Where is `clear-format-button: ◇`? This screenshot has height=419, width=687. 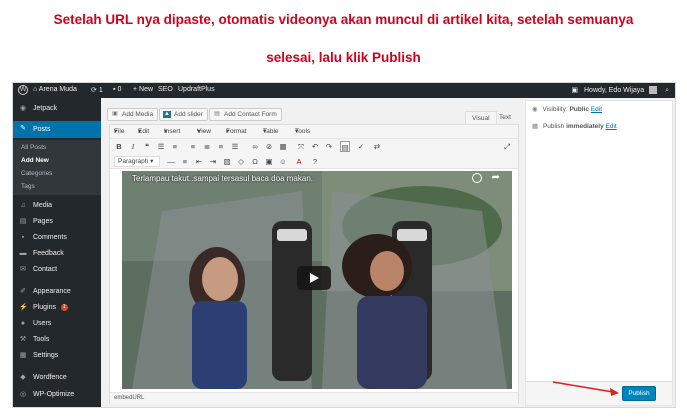
clear-format-button: ◇ is located at coordinates (241, 161).